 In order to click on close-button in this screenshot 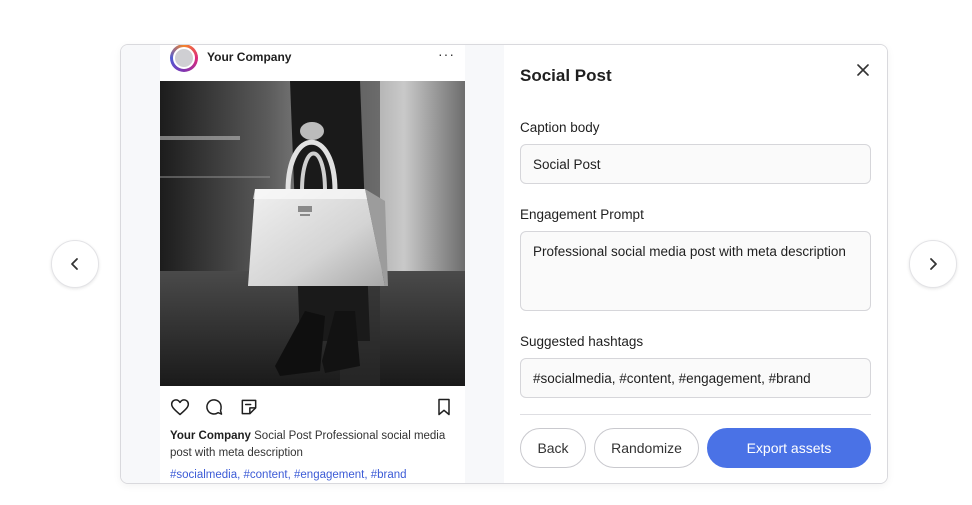, I will do `click(863, 70)`.